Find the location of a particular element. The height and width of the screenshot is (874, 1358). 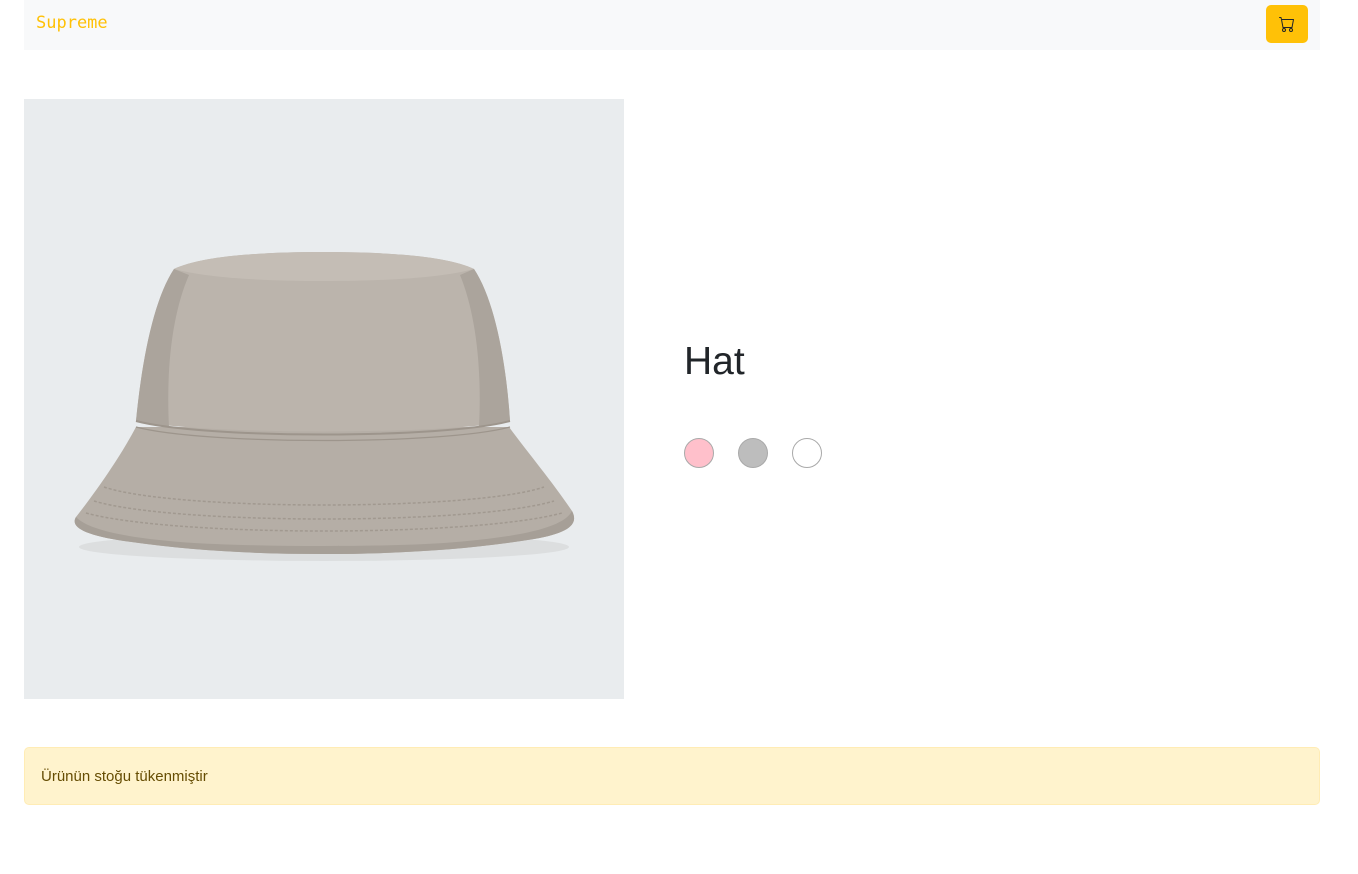

out-of-stock-alert: Ürünün stoğu tükenmiştir is located at coordinates (672, 776).